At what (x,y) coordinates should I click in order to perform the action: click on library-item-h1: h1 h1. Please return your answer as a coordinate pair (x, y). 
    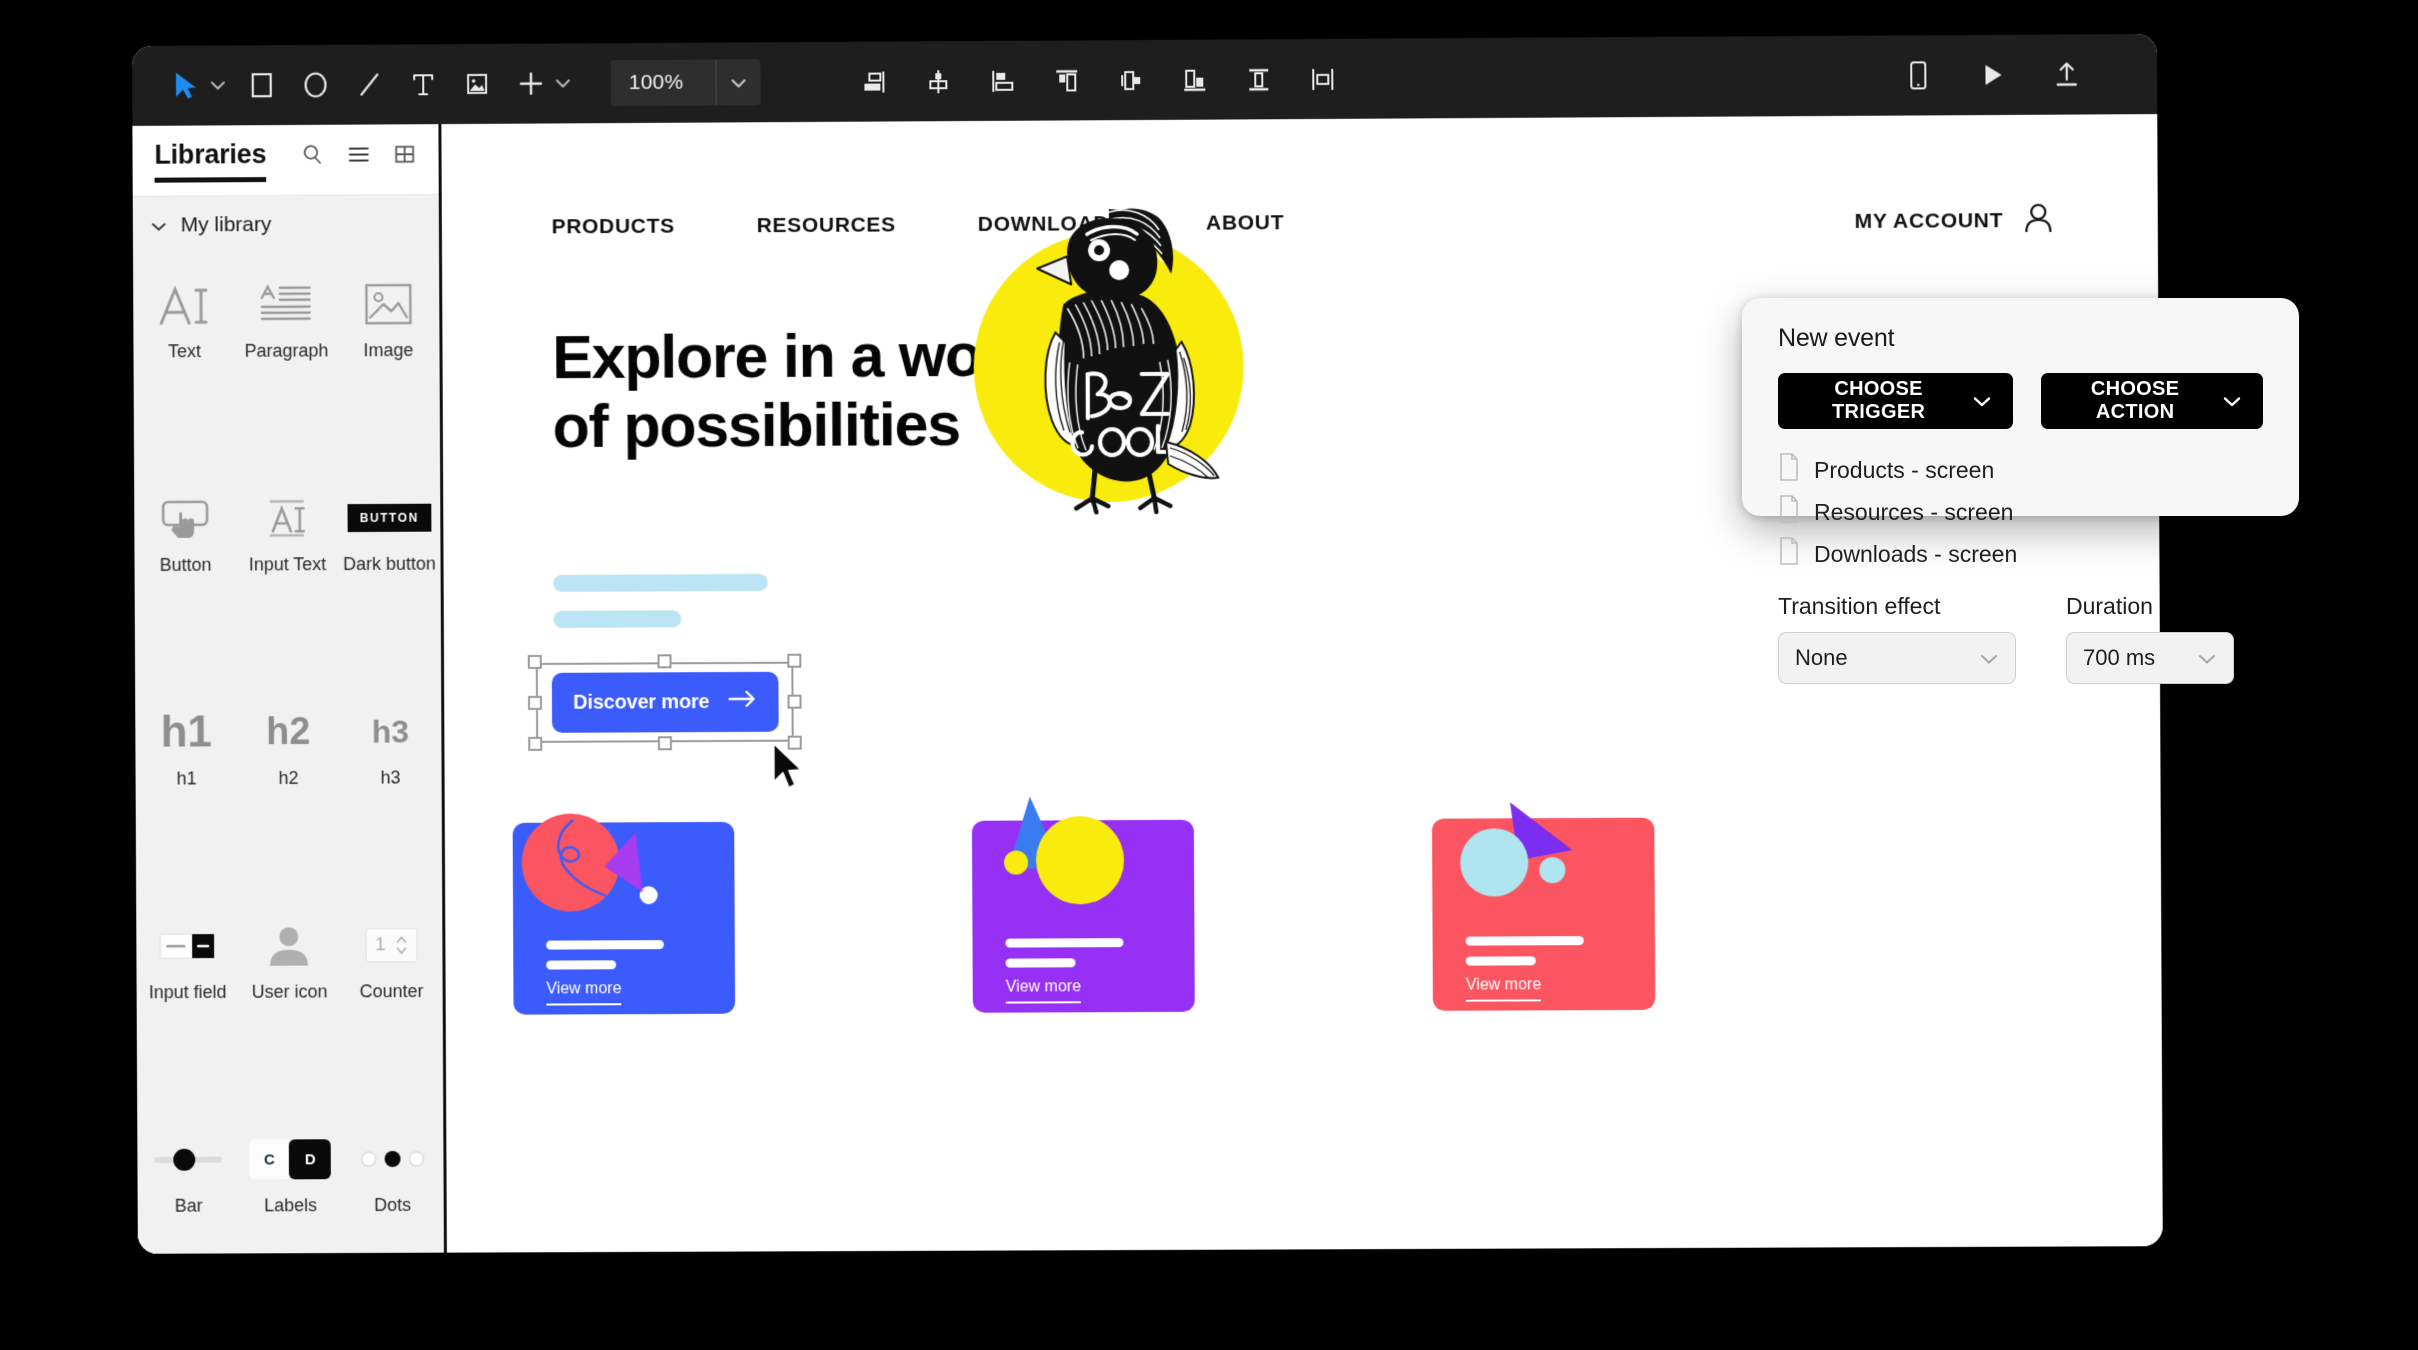
    Looking at the image, I should click on (186, 751).